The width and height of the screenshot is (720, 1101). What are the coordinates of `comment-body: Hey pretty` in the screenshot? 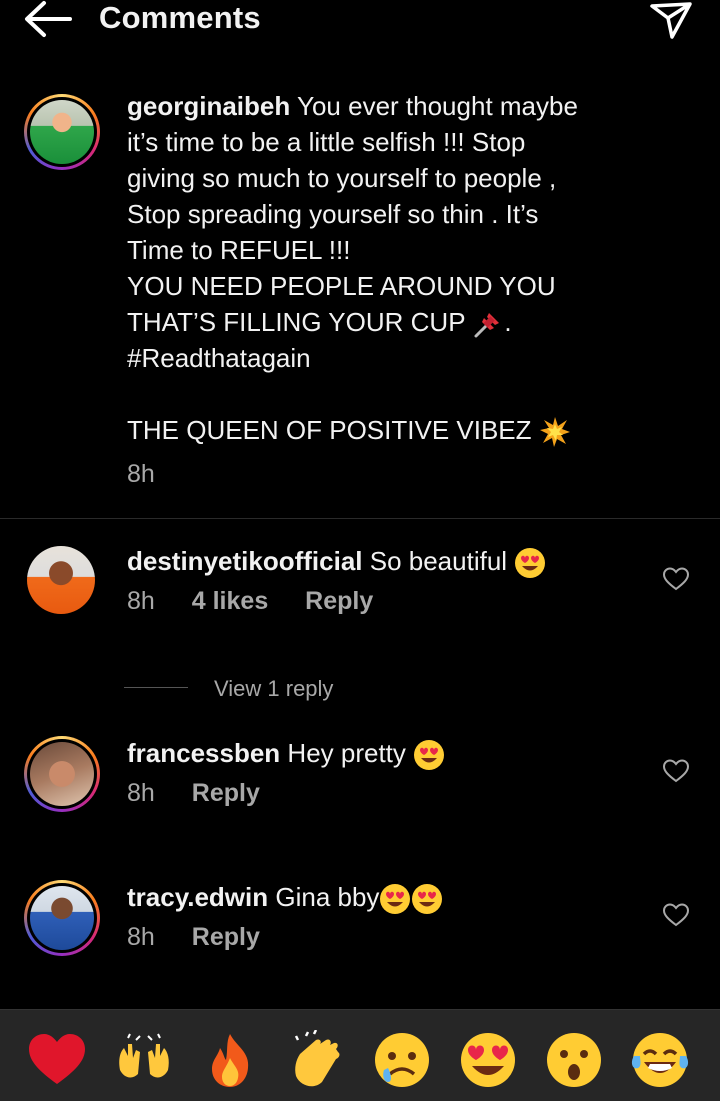 It's located at (346, 753).